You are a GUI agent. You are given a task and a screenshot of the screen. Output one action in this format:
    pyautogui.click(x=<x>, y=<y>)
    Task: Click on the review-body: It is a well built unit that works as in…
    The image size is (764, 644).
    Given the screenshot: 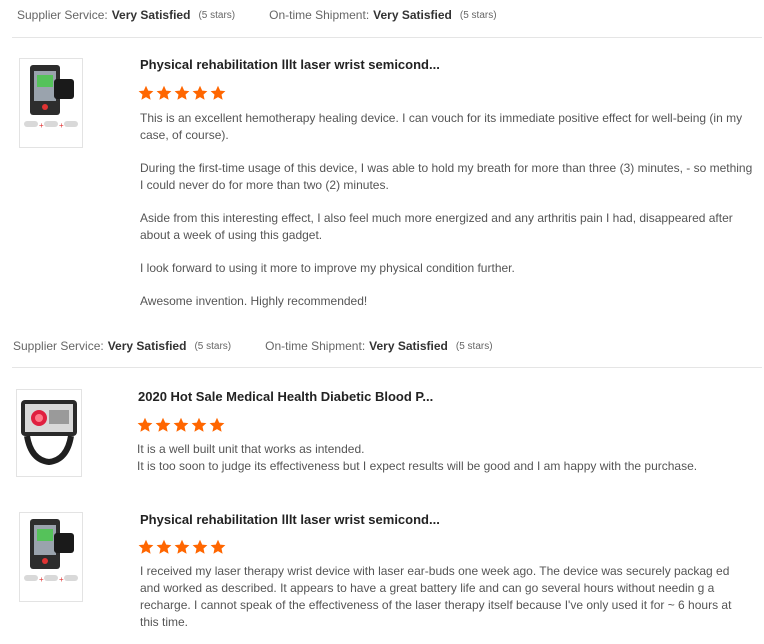 What is the action you would take?
    pyautogui.click(x=448, y=458)
    